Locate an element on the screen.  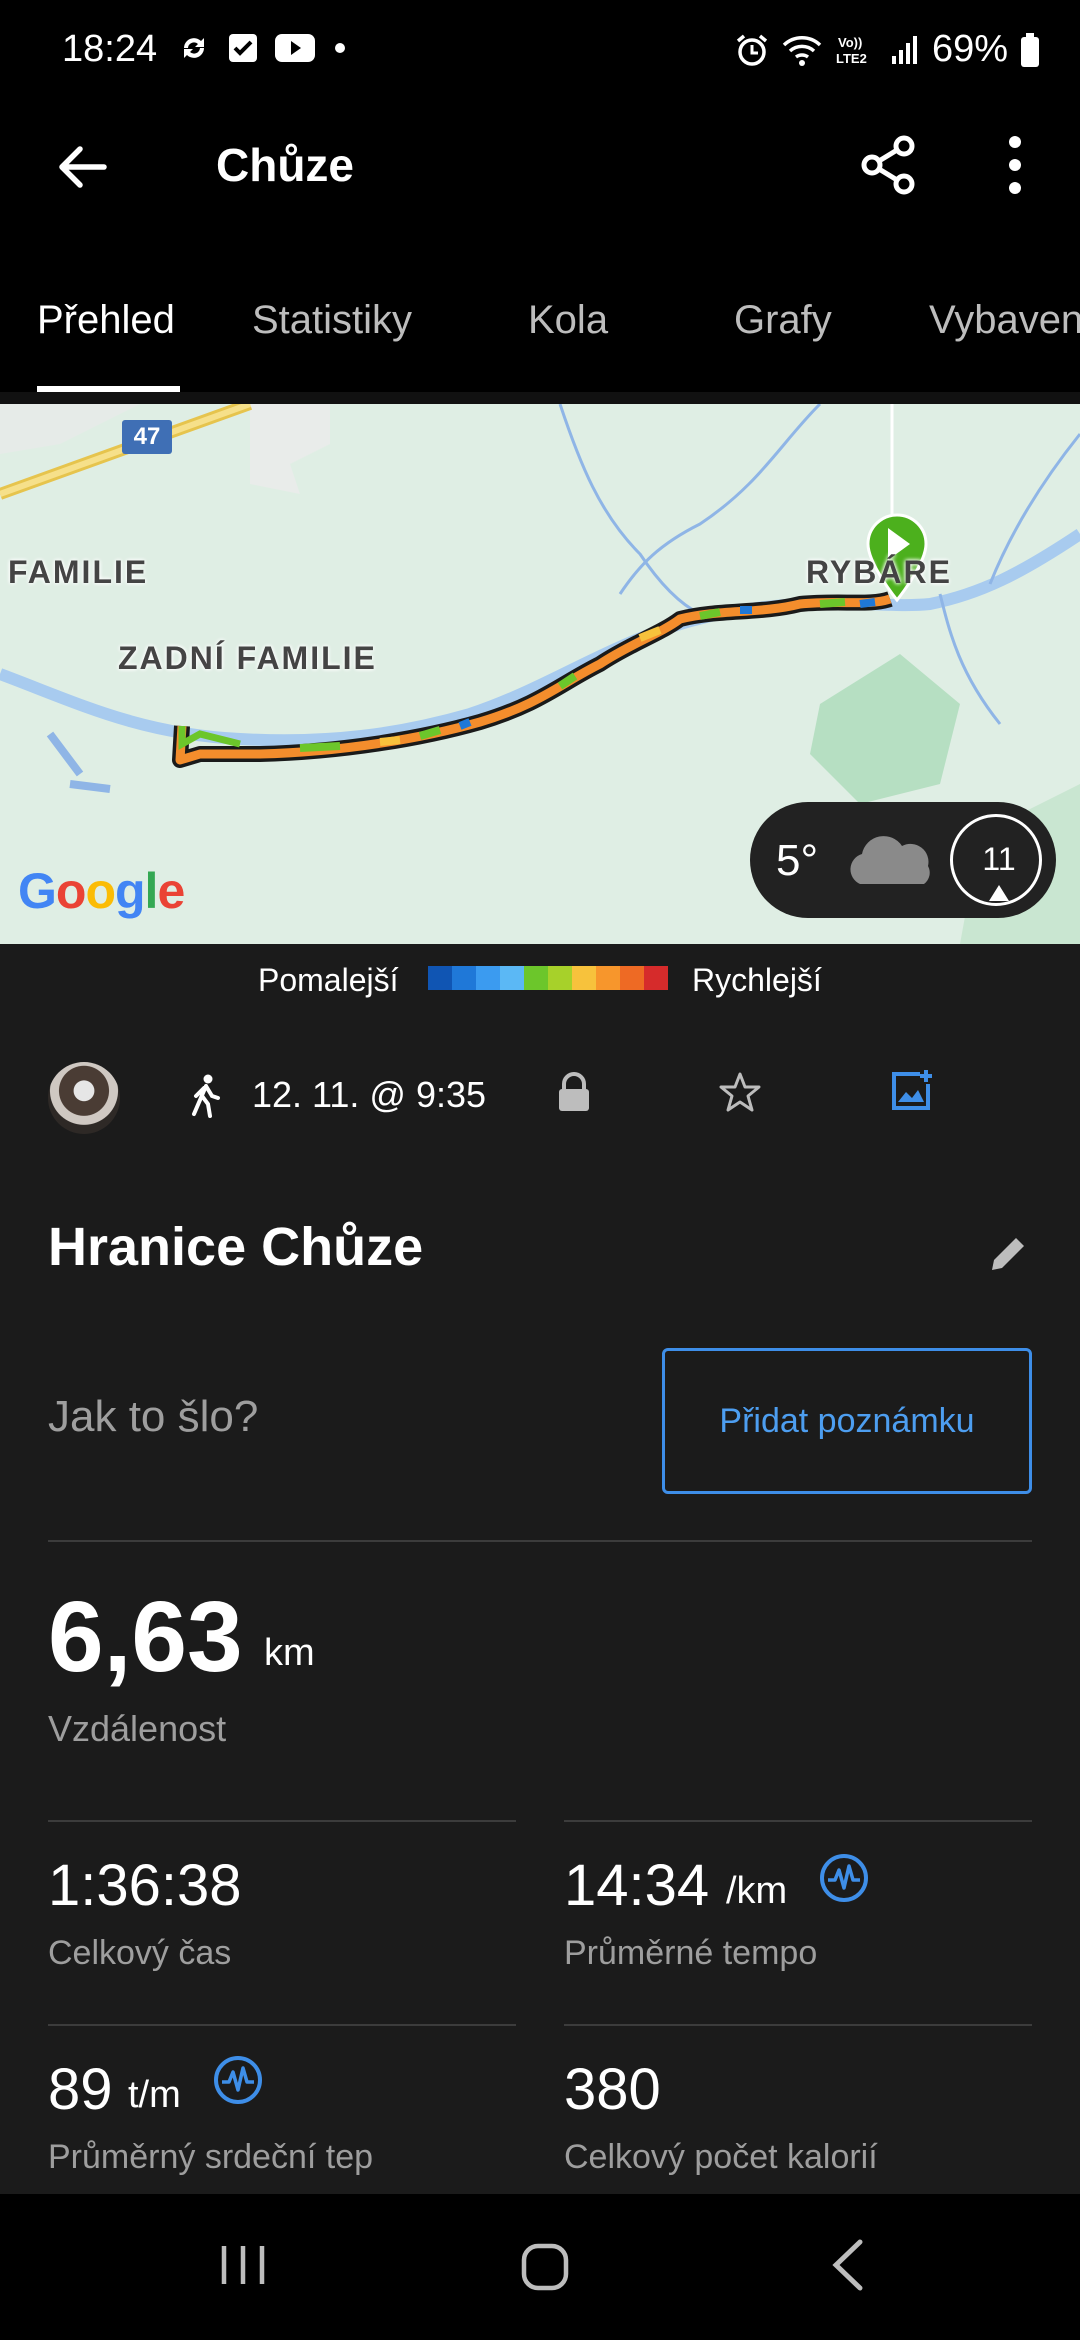
status-time: 18:24 is located at coordinates (110, 49).